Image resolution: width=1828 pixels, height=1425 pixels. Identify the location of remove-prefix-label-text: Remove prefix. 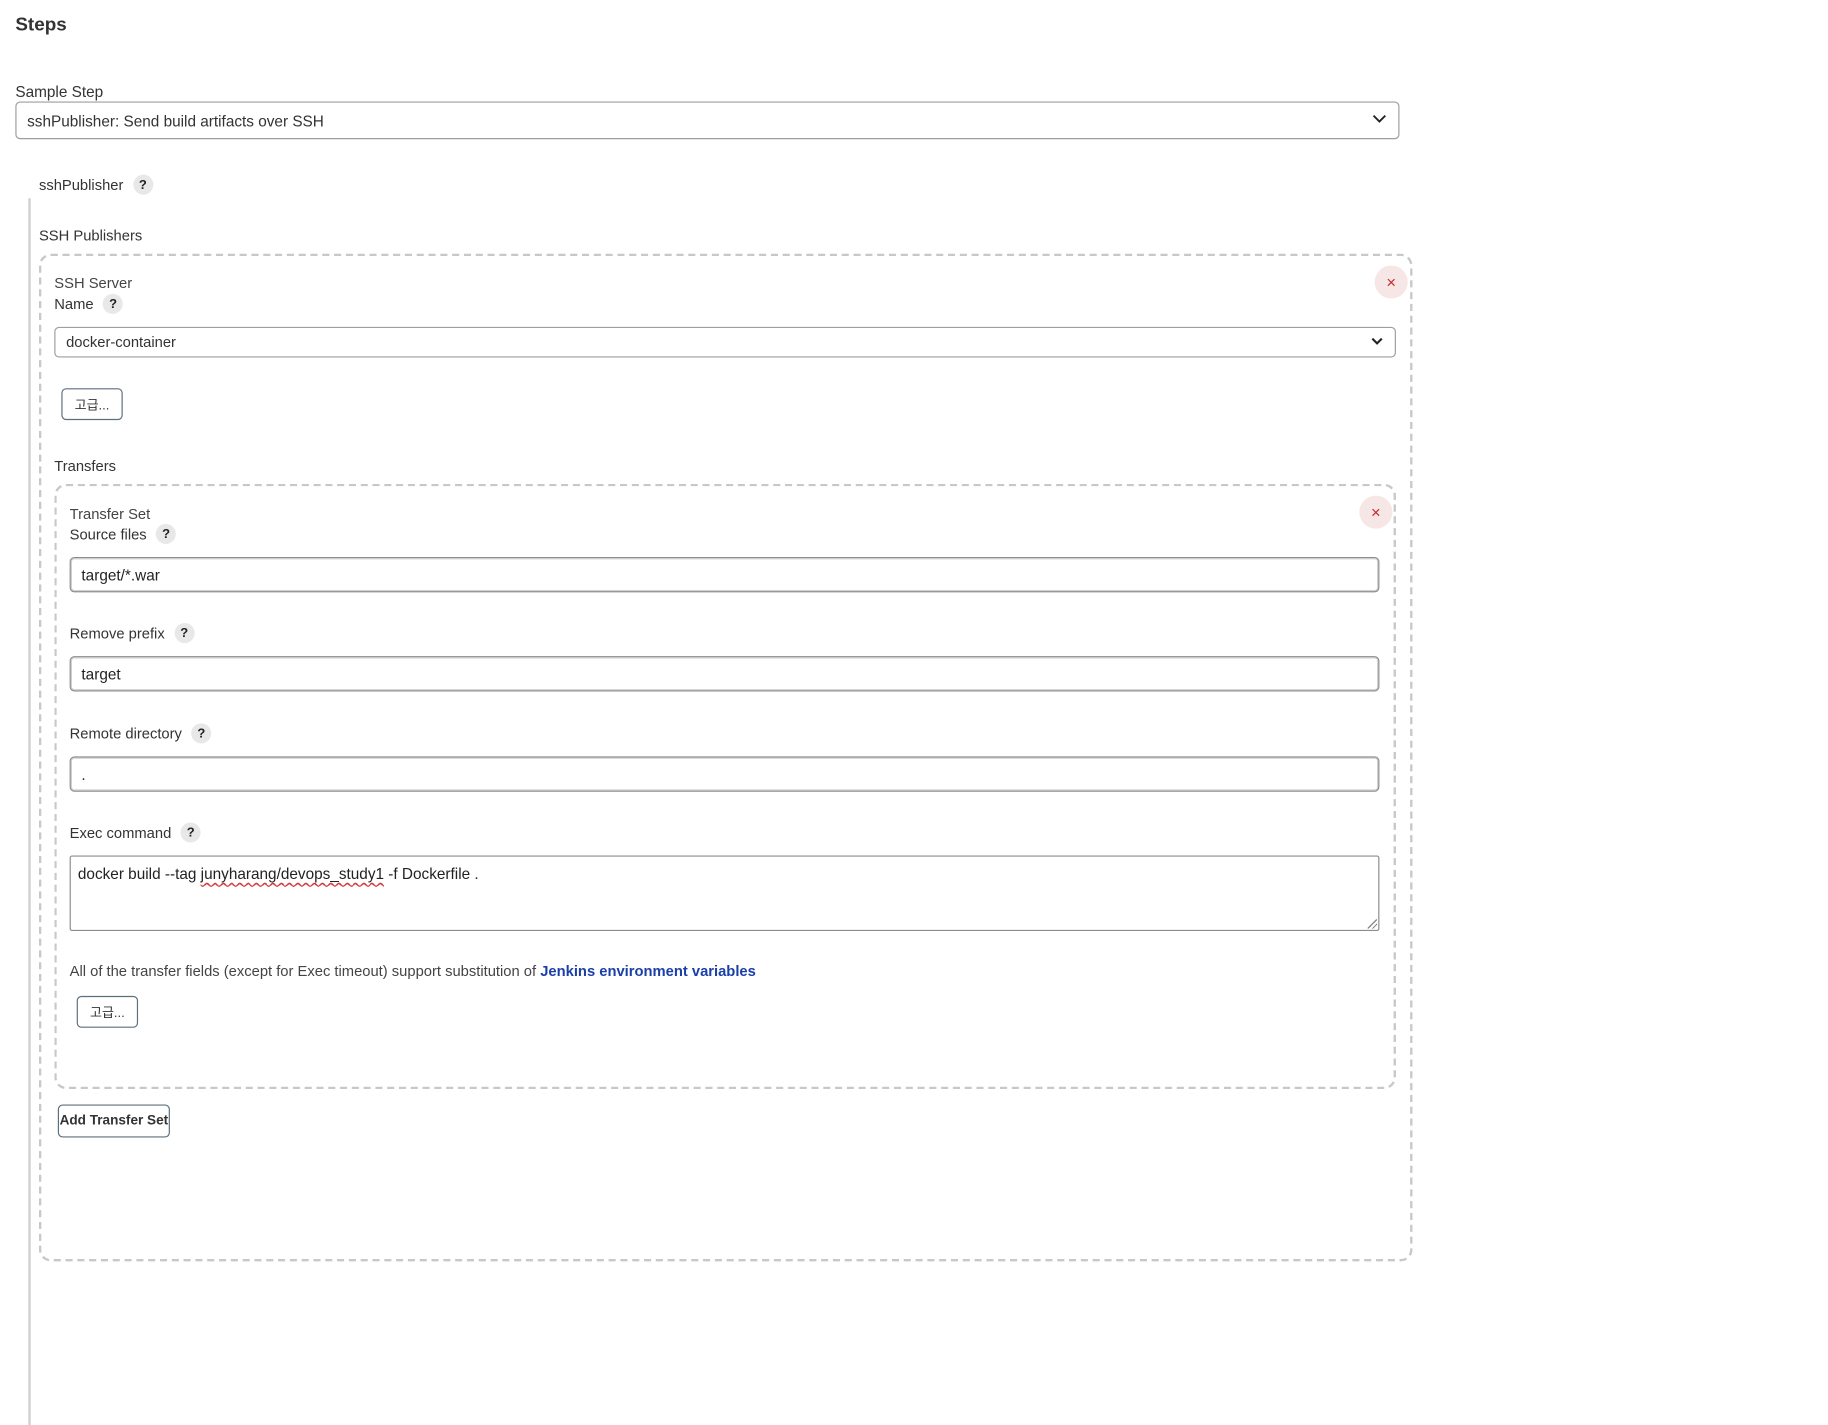
(117, 633).